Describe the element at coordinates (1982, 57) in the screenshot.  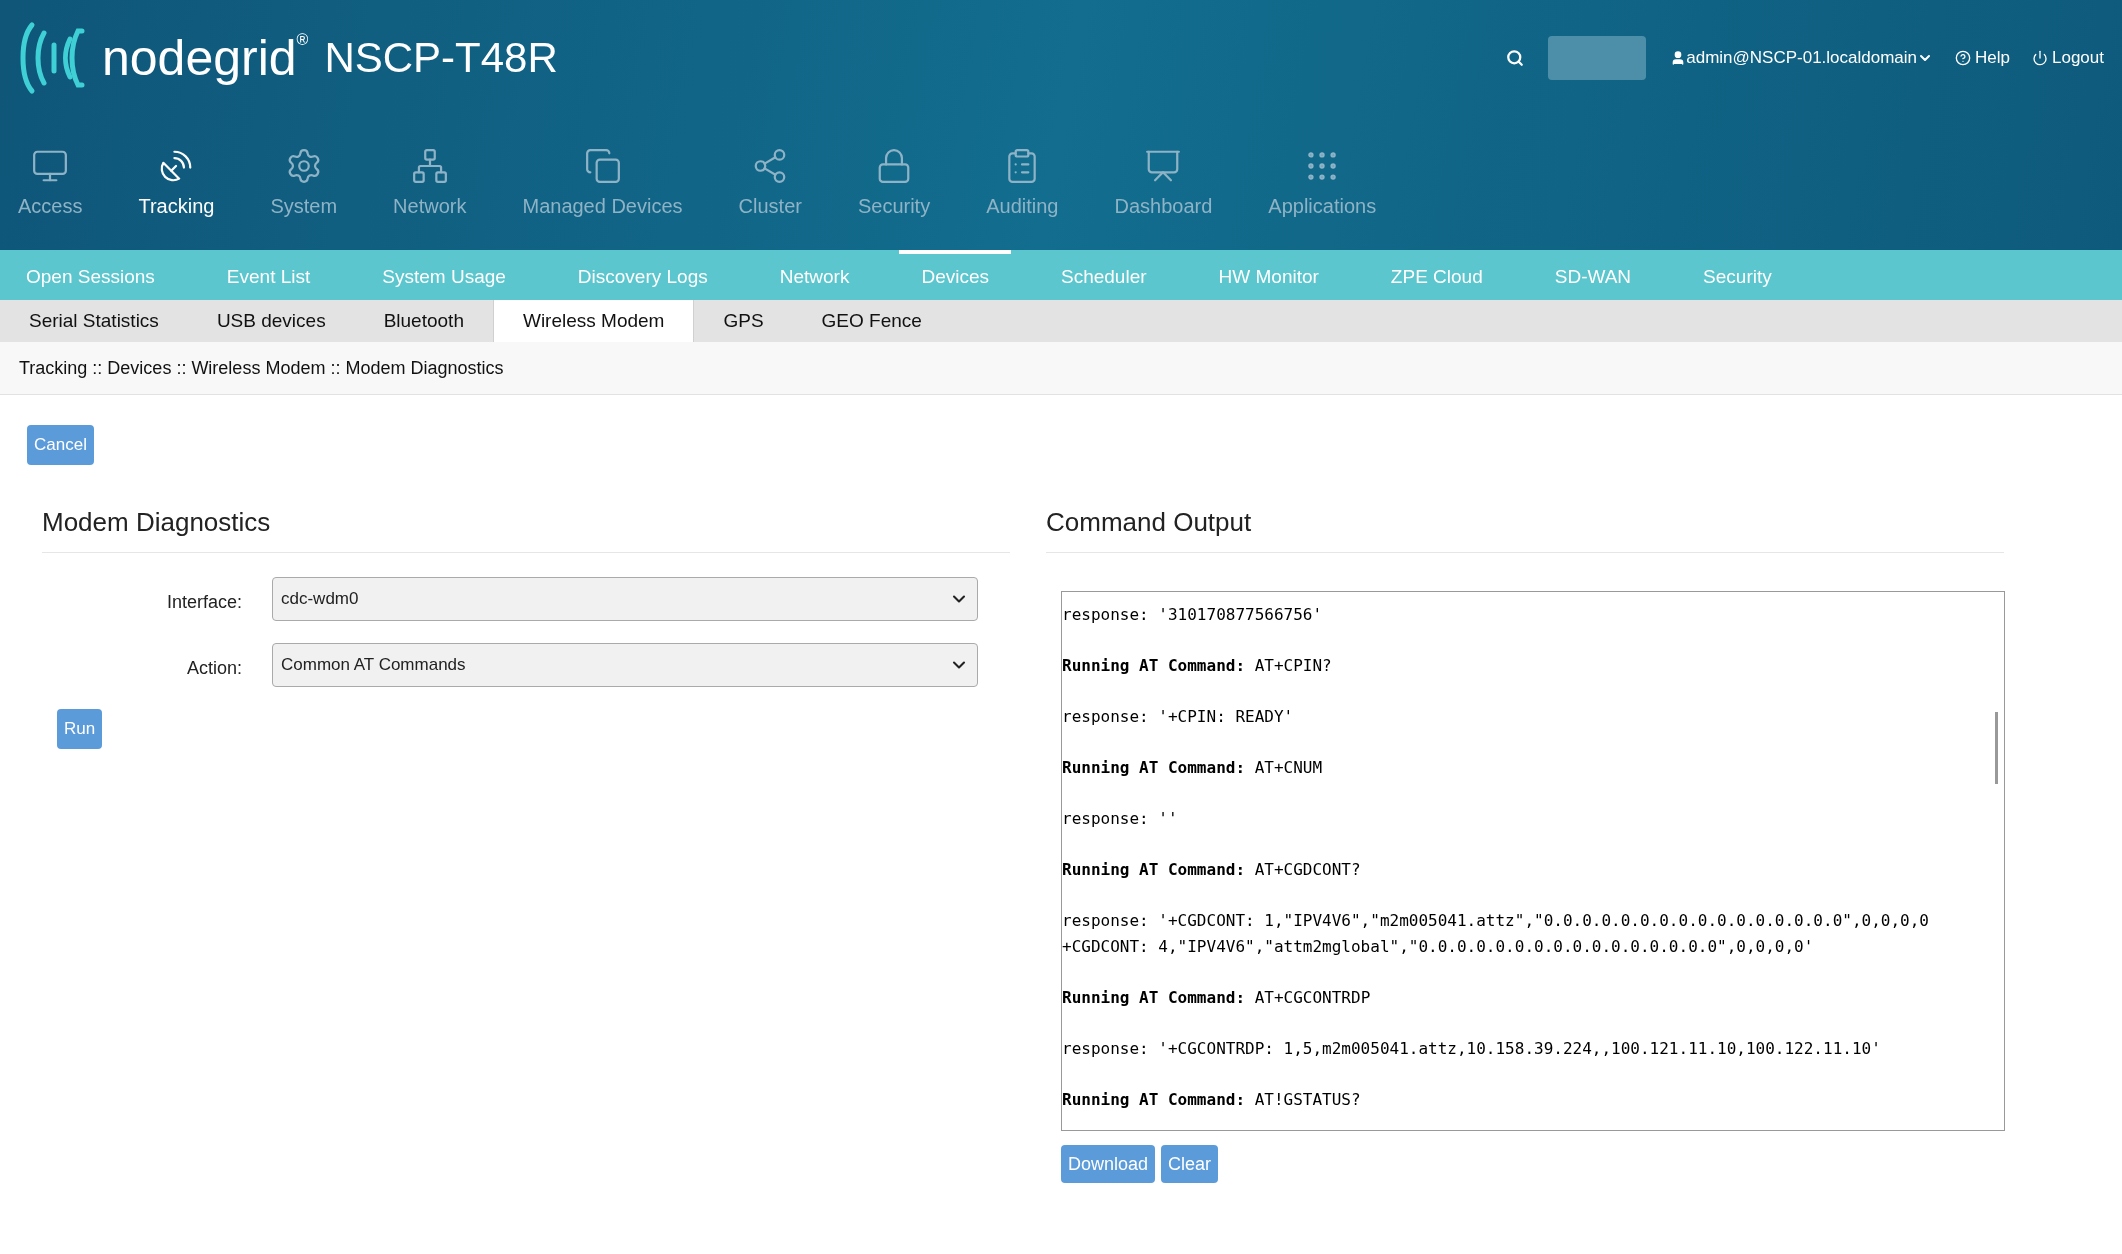
I see `help-link: Help` at that location.